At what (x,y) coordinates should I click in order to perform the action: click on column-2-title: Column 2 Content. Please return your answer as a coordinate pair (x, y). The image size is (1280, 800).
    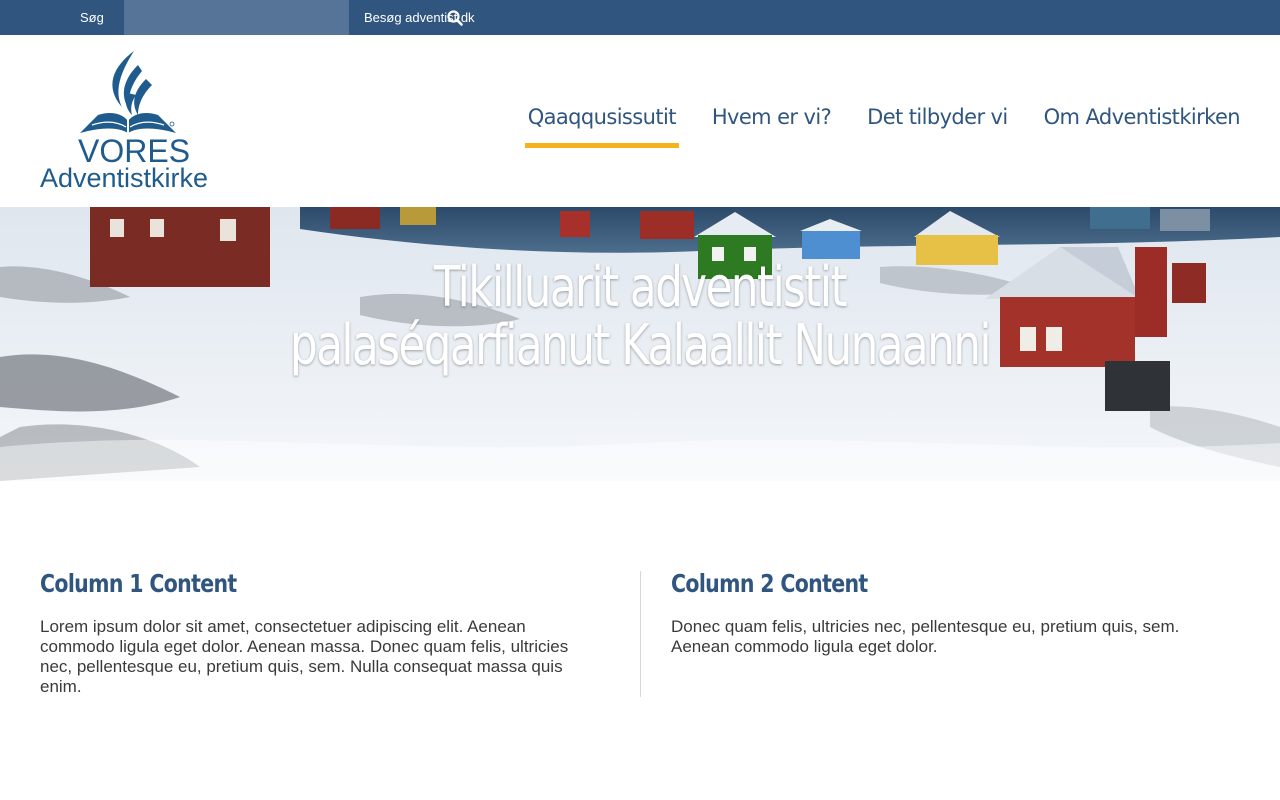
    Looking at the image, I should click on (769, 583).